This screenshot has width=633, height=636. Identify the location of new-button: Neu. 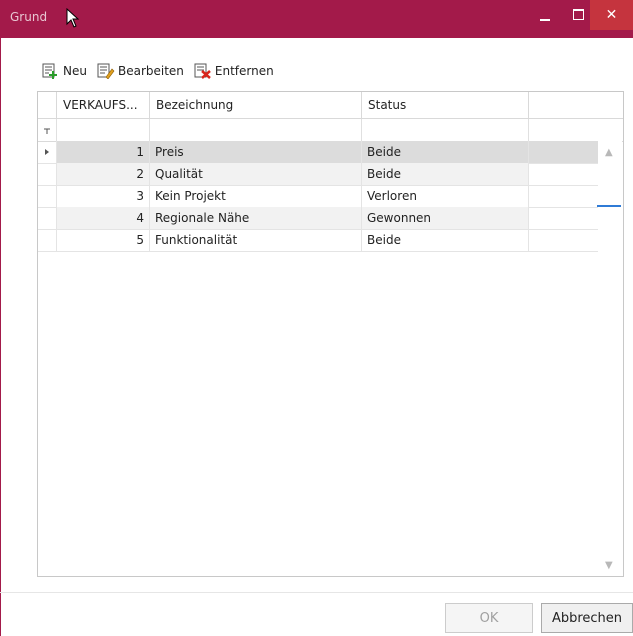
(64, 71).